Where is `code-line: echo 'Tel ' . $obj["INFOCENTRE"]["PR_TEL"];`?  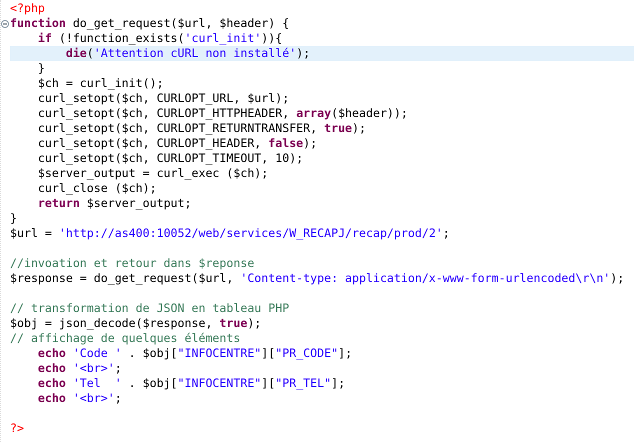
code-line: echo 'Tel ' . $obj["INFOCENTRE"]["PR_TEL"]; is located at coordinates (191, 383).